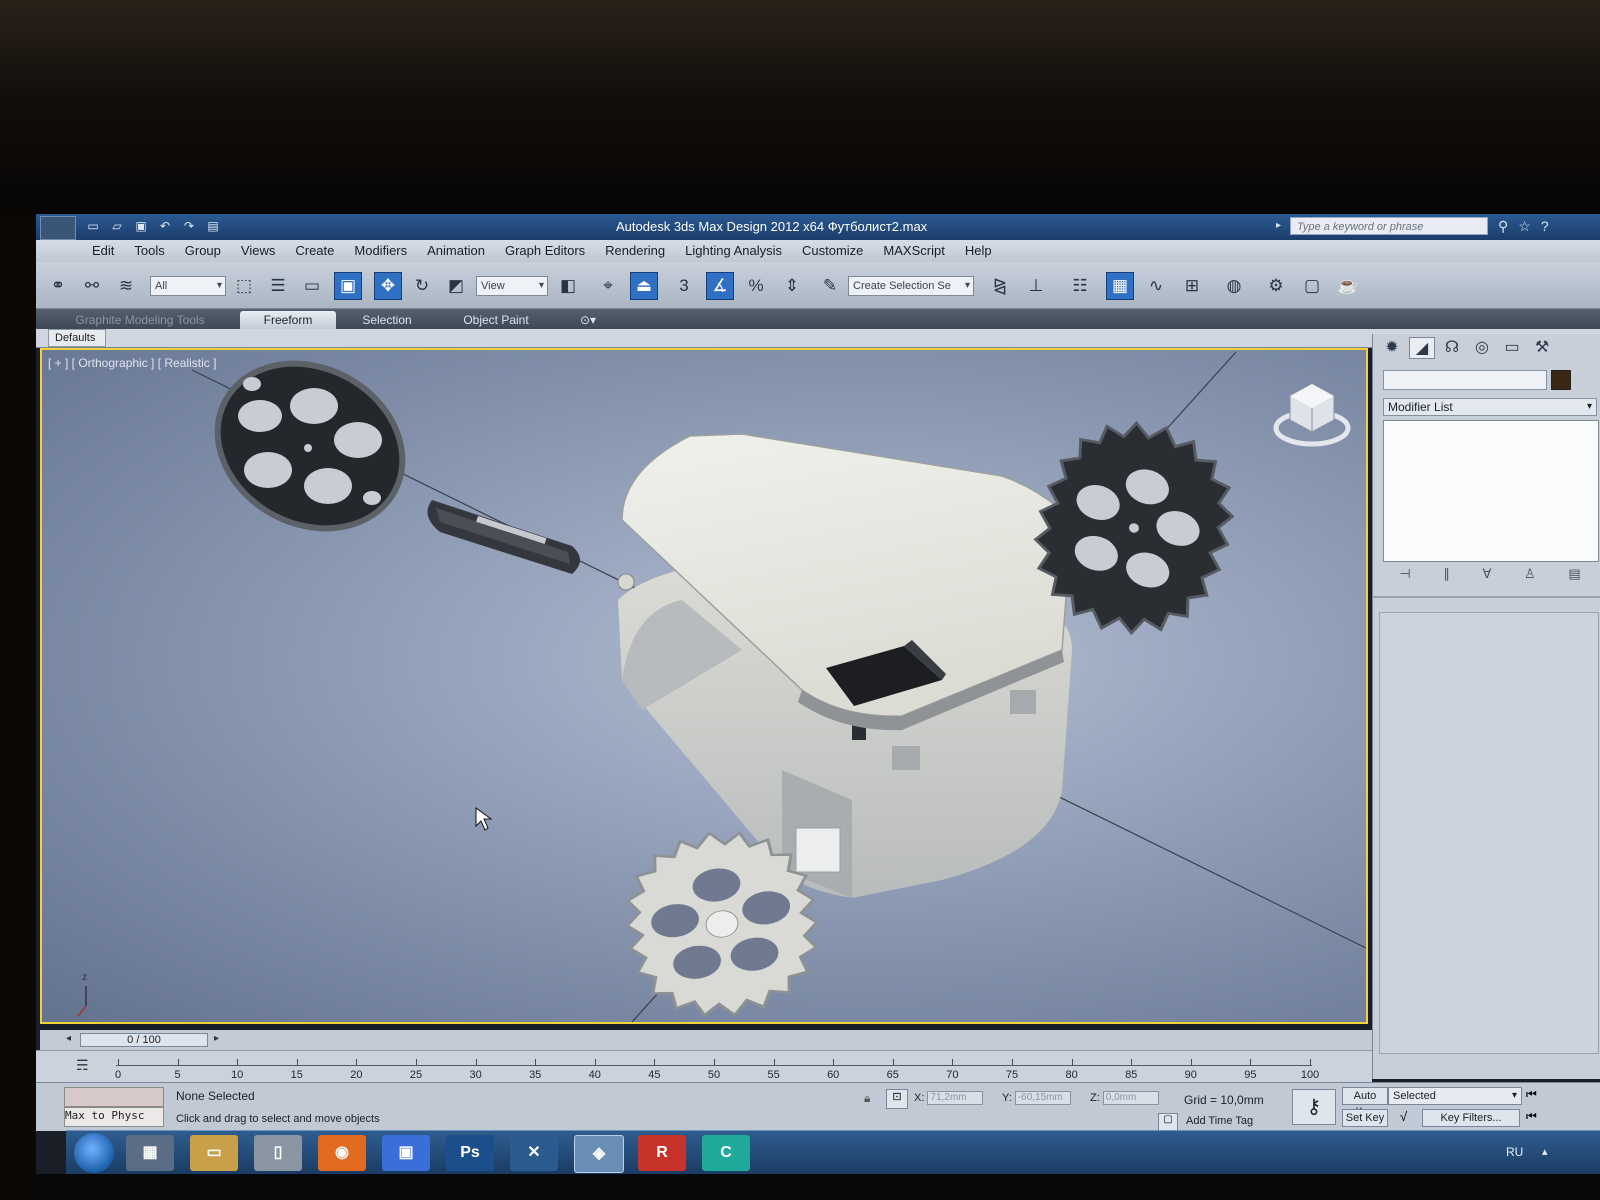  I want to click on show-end-result-icon: ∥, so click(1446, 577).